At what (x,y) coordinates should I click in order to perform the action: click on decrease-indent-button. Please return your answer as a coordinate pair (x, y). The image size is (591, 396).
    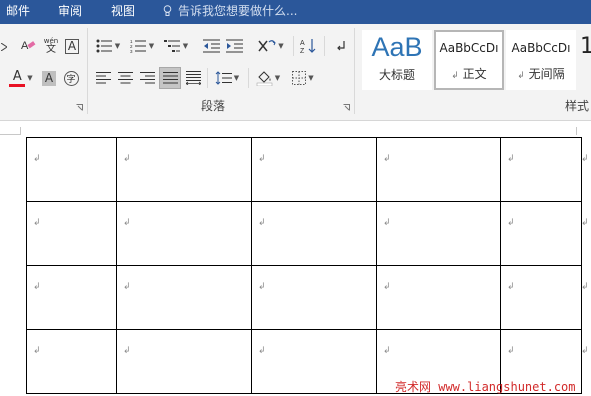
    Looking at the image, I should click on (211, 46).